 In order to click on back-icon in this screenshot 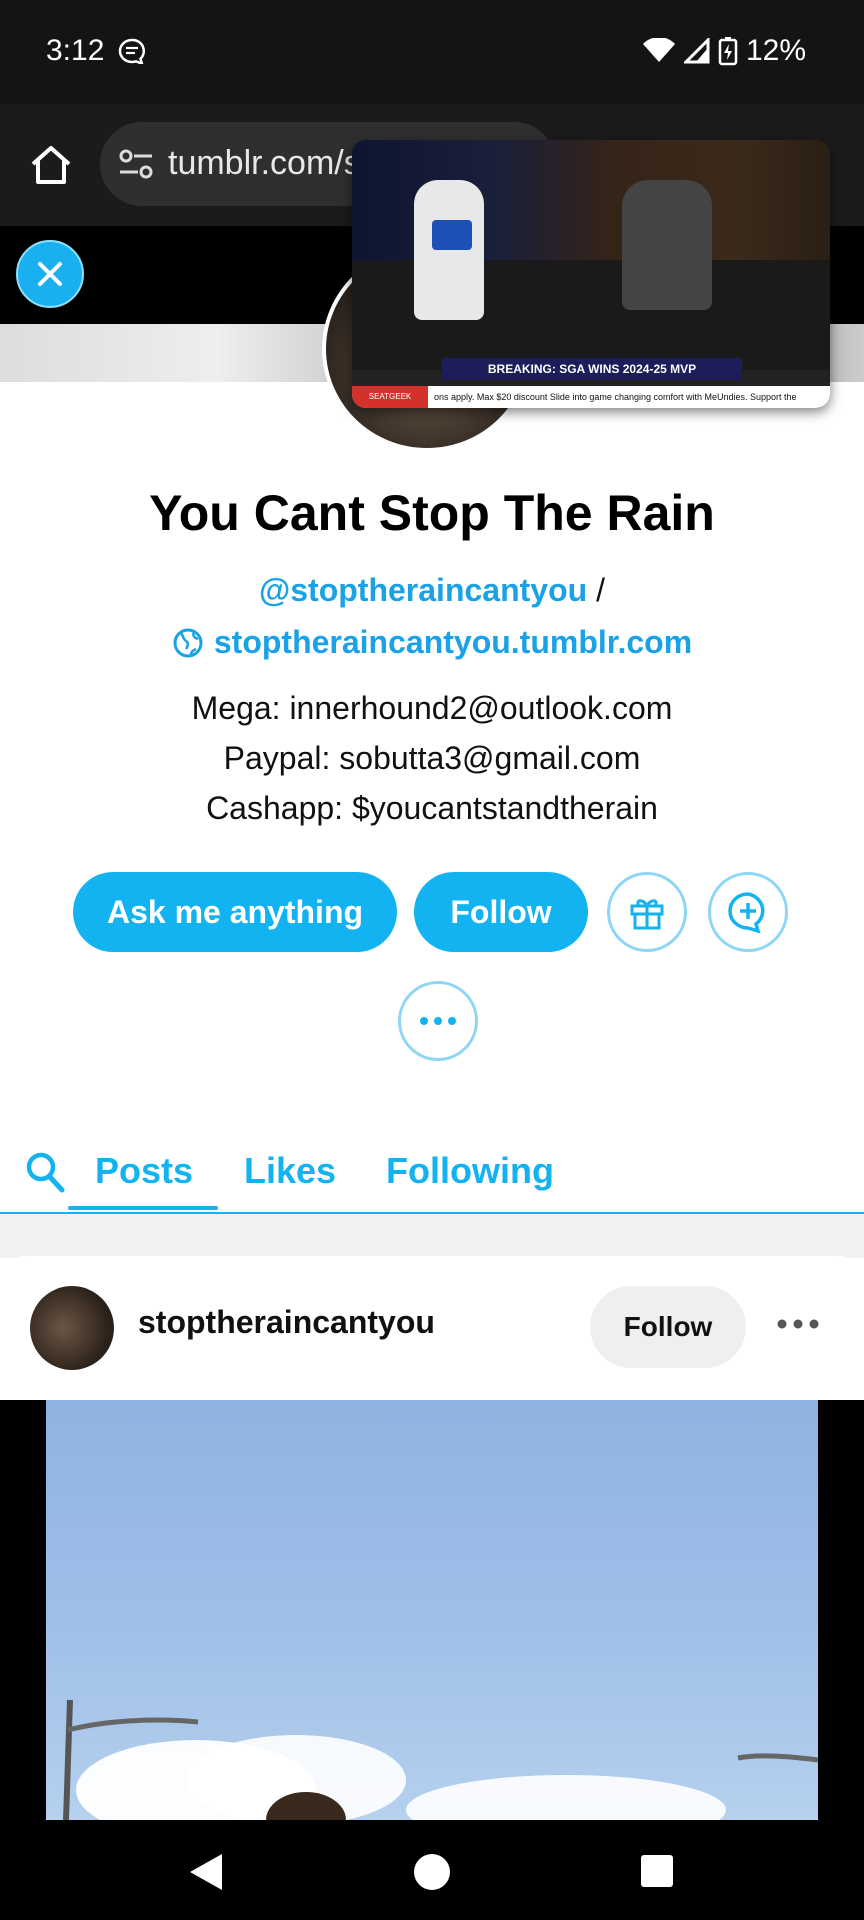, I will do `click(206, 1872)`.